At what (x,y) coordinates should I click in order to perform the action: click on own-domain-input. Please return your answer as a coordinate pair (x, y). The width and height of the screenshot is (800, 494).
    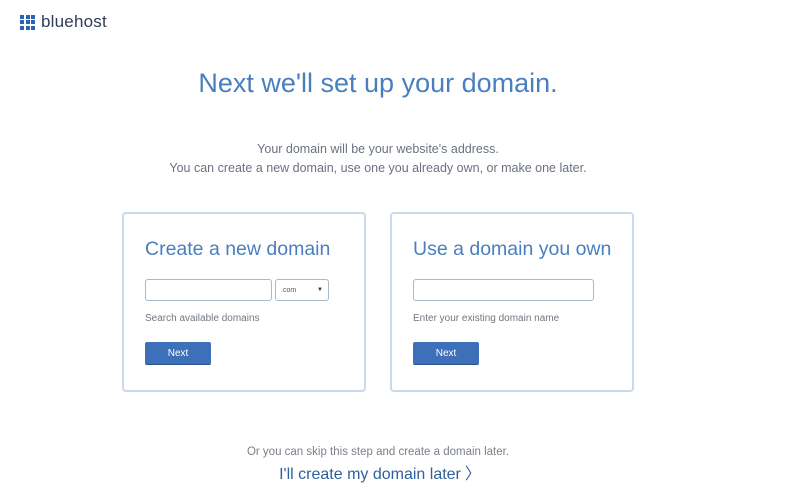
    Looking at the image, I should click on (503, 290).